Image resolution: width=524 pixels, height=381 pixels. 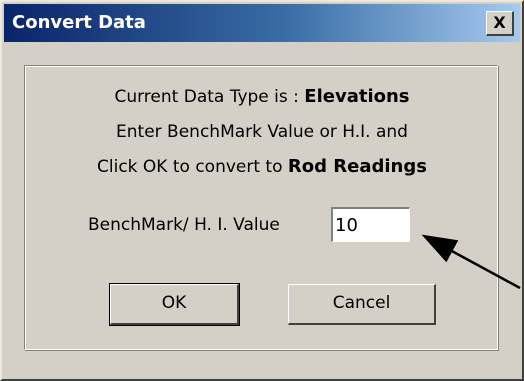 I want to click on annotation-arrow-line, so click(x=471, y=262).